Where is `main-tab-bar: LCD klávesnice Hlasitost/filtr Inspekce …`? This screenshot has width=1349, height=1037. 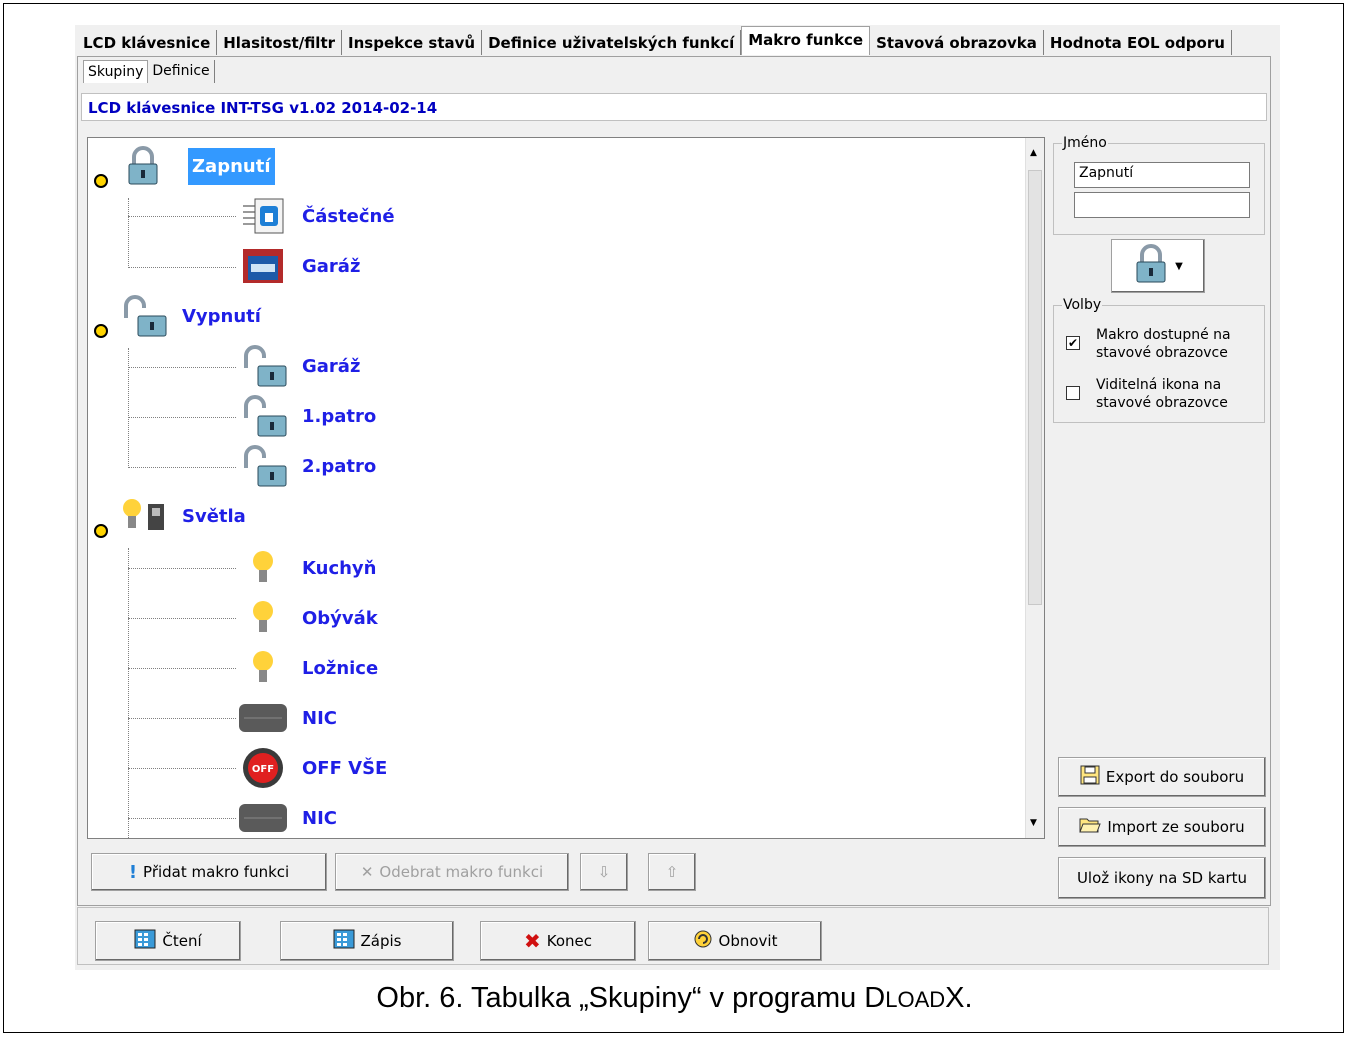
main-tab-bar: LCD klávesnice Hlasitost/filtr Inspekce … is located at coordinates (654, 40).